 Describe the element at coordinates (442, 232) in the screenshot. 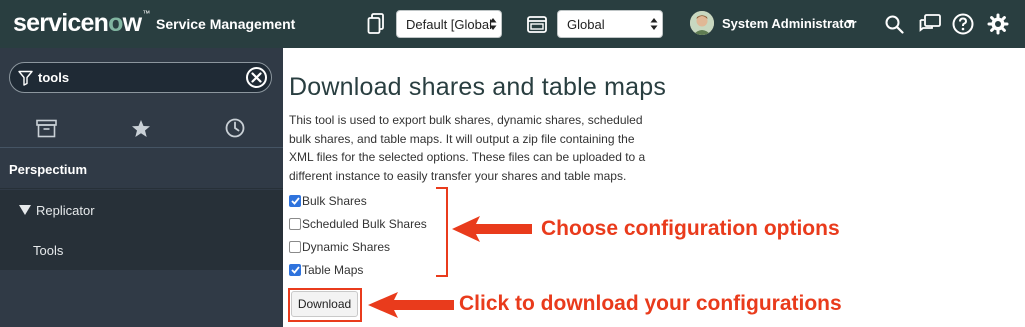

I see `options-bracket` at that location.